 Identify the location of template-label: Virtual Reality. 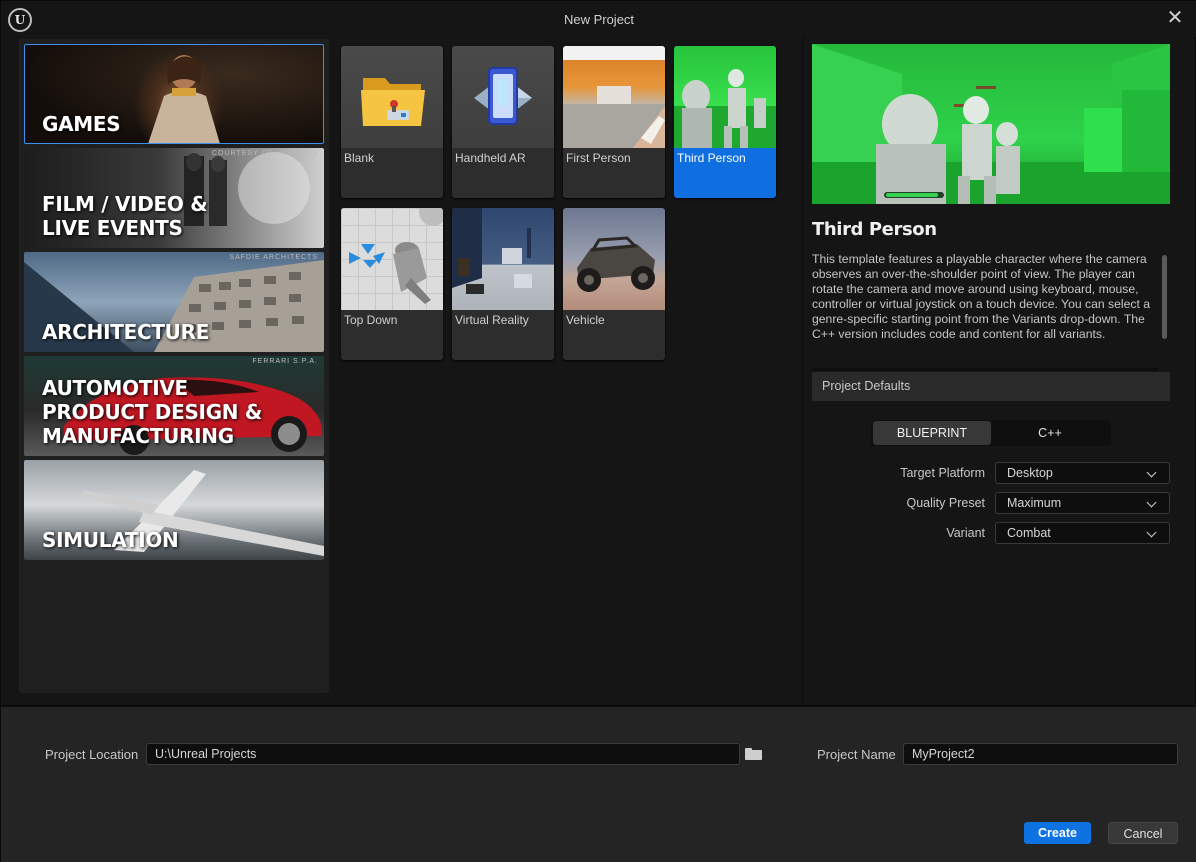
(492, 320).